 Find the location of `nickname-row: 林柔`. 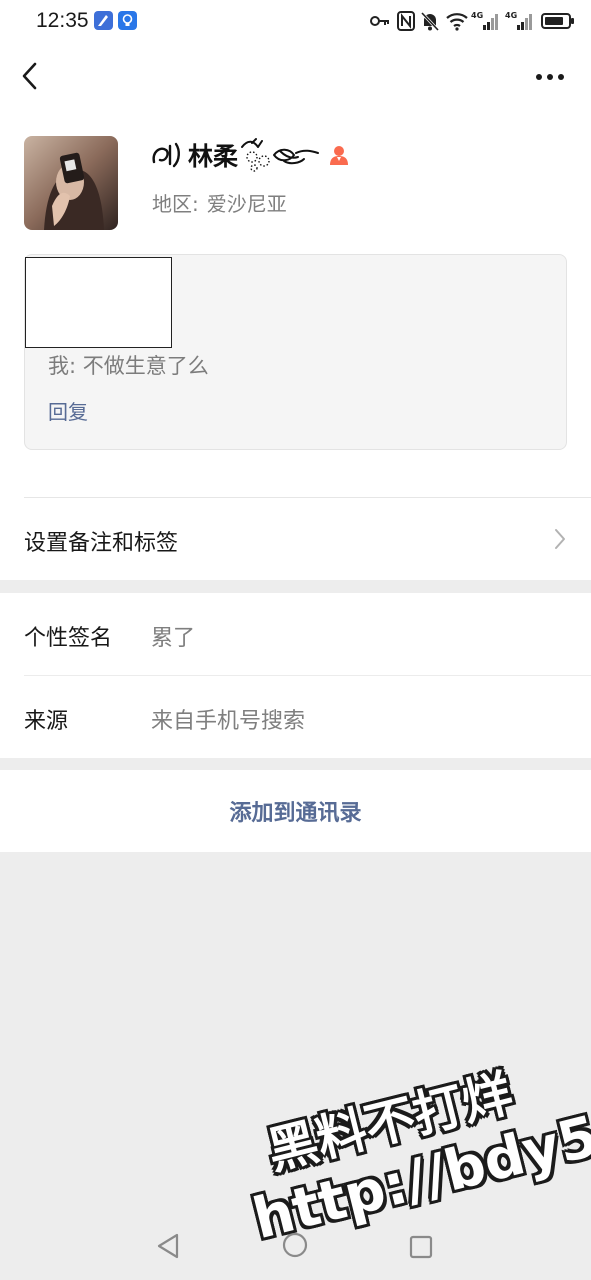

nickname-row: 林柔 is located at coordinates (250, 155).